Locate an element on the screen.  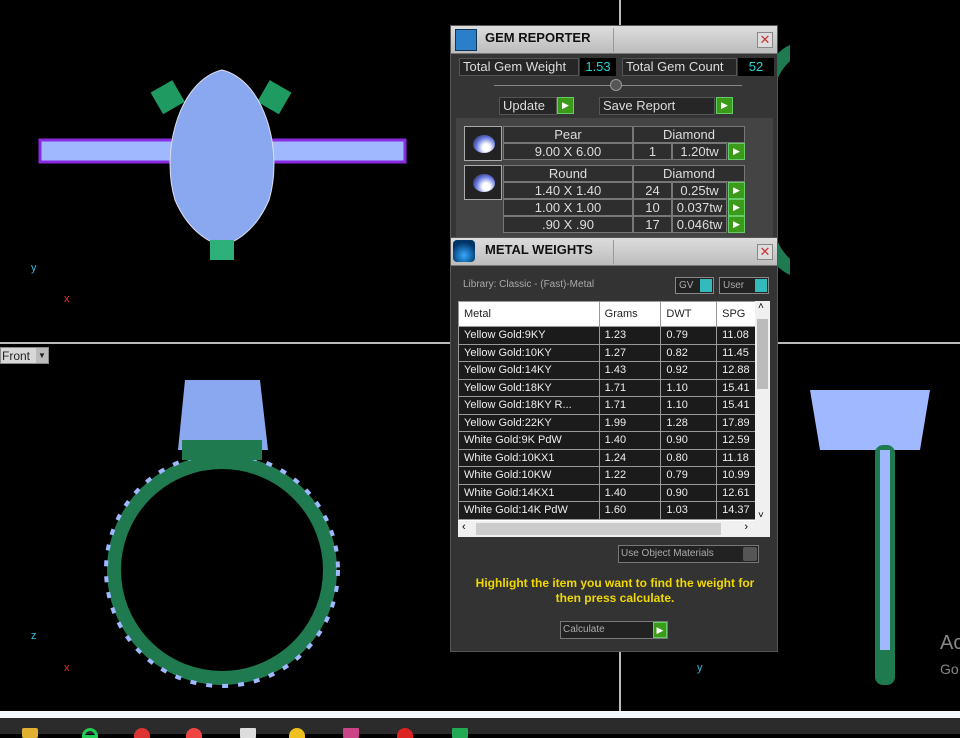
table-row: Yellow Gold:9KY 1.23 0.79 11.08 is located at coordinates (610, 335).